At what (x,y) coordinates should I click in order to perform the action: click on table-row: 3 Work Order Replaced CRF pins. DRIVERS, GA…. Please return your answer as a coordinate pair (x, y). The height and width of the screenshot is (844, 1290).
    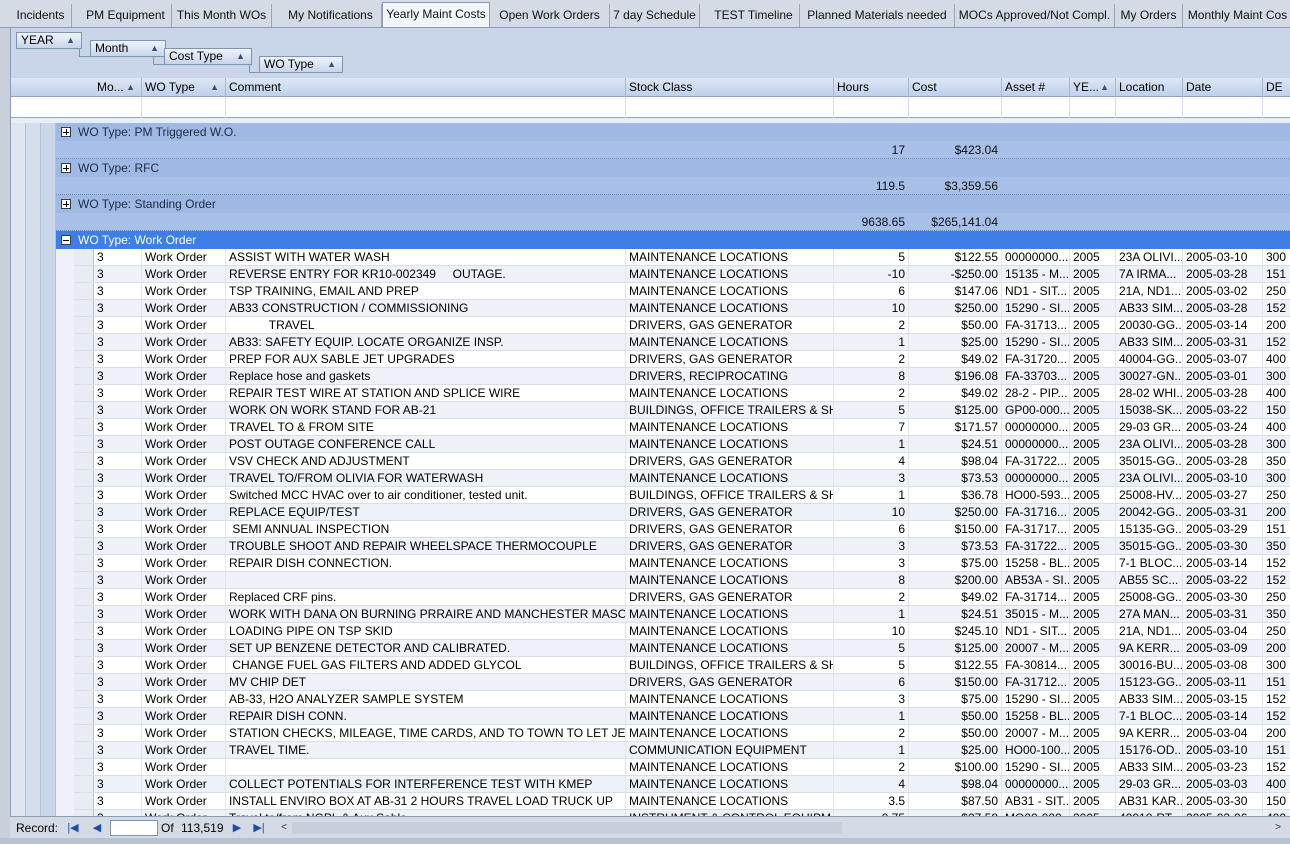
    Looking at the image, I should click on (682, 597).